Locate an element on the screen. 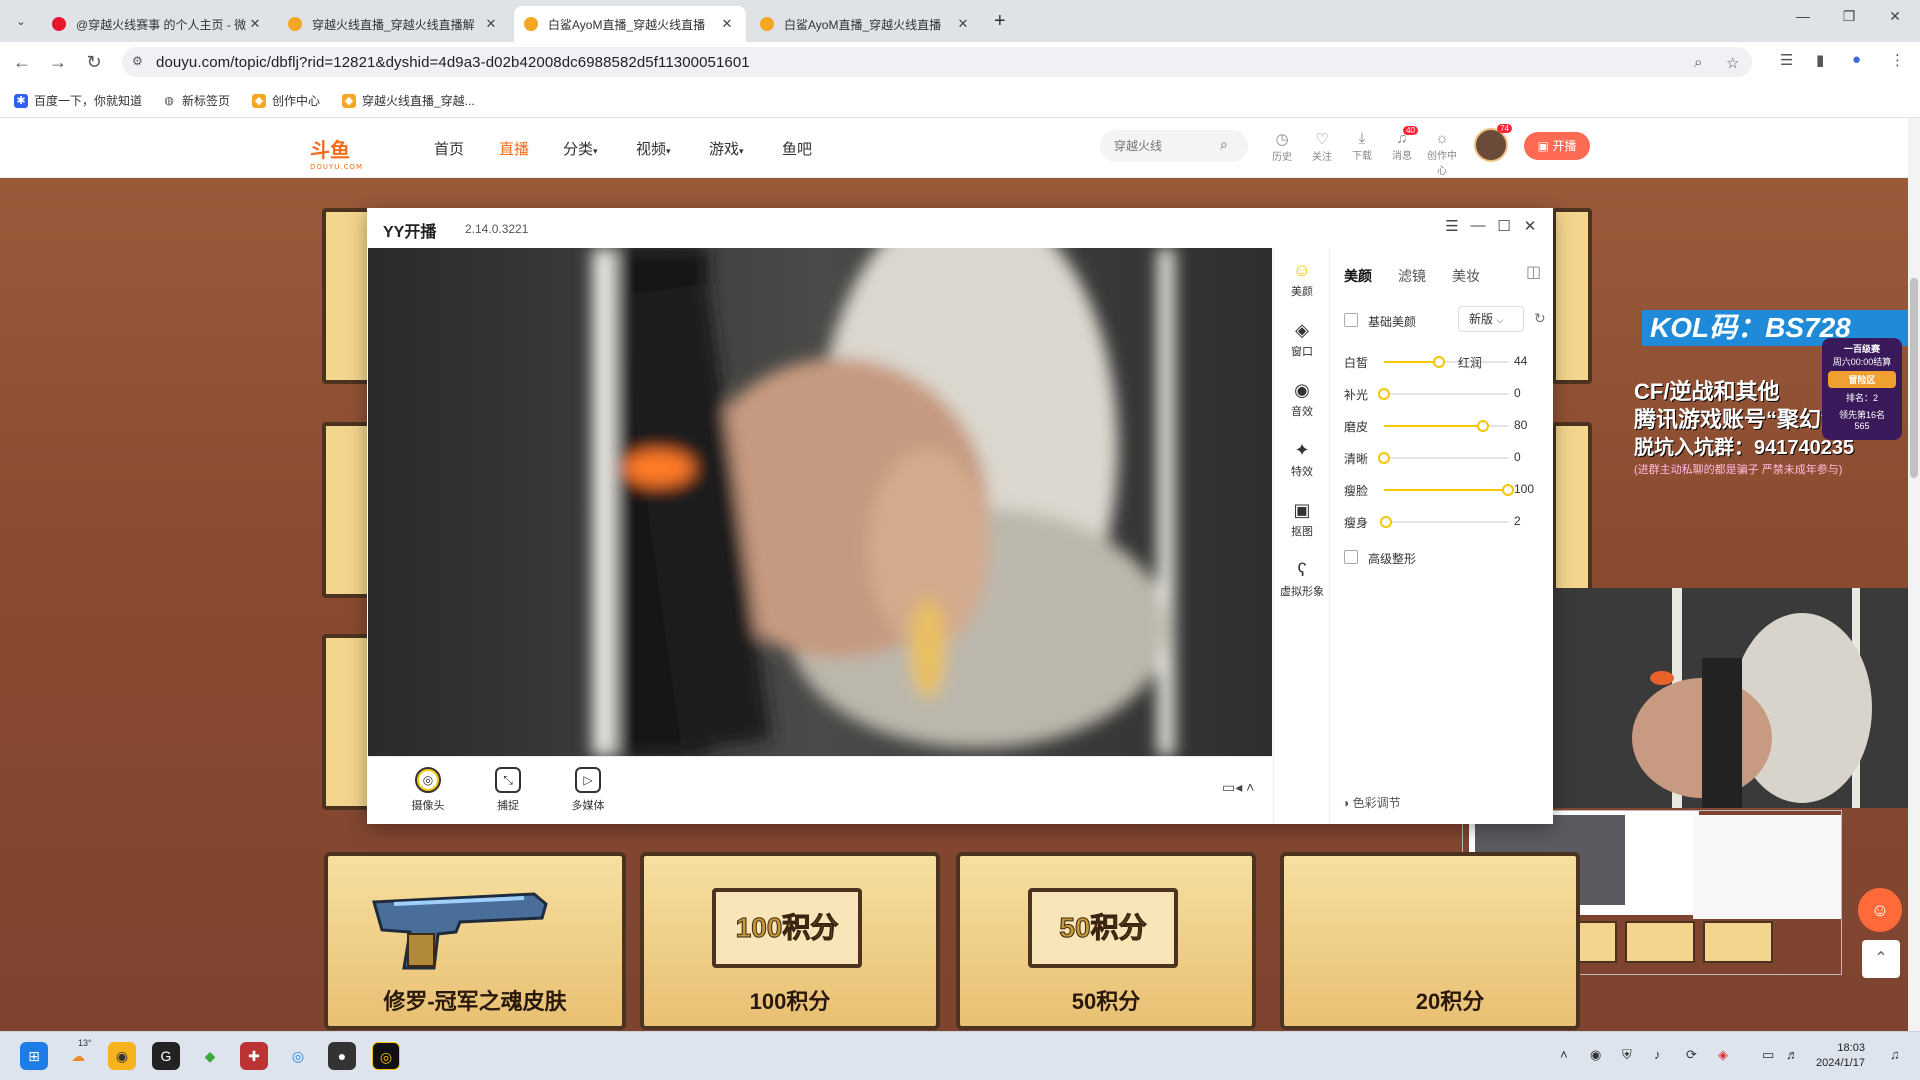 This screenshot has height=1080, width=1920. reload-icon: ↻ is located at coordinates (94, 63).